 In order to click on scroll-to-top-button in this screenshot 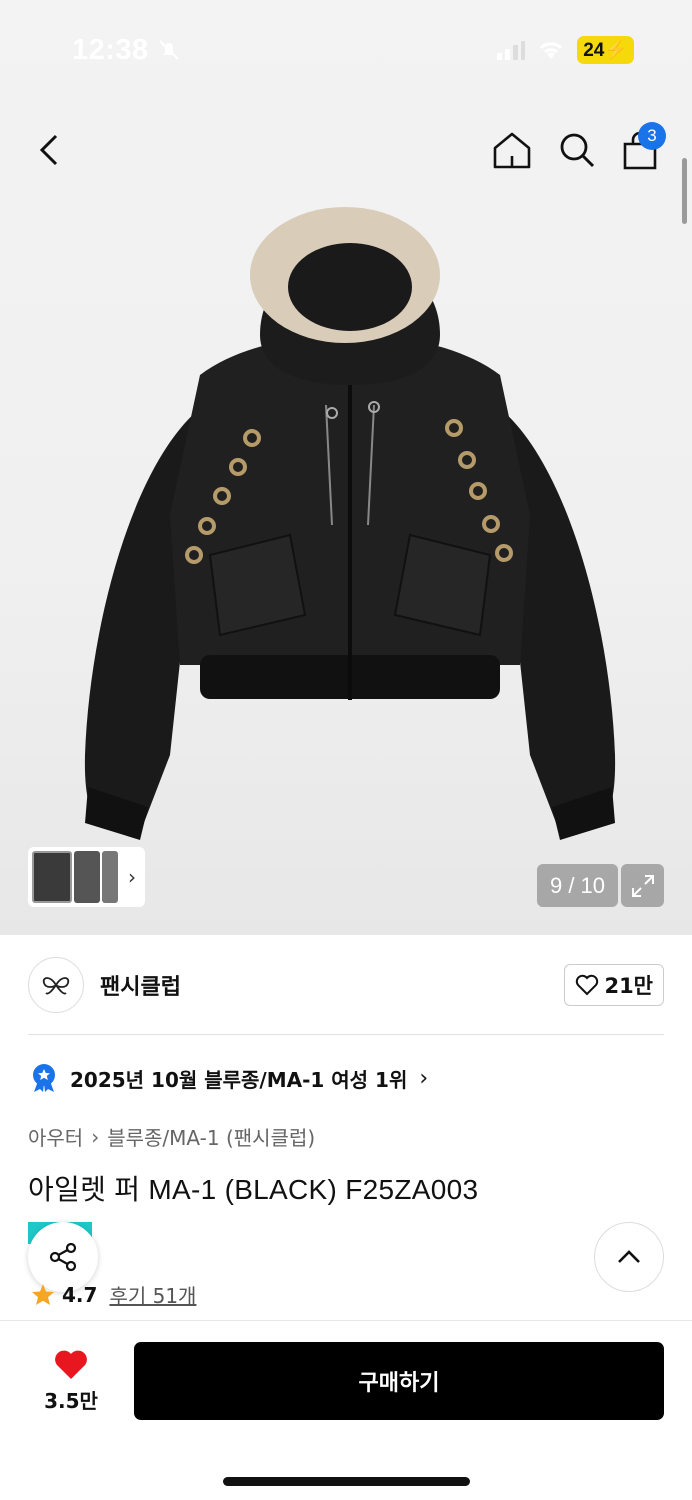, I will do `click(629, 1257)`.